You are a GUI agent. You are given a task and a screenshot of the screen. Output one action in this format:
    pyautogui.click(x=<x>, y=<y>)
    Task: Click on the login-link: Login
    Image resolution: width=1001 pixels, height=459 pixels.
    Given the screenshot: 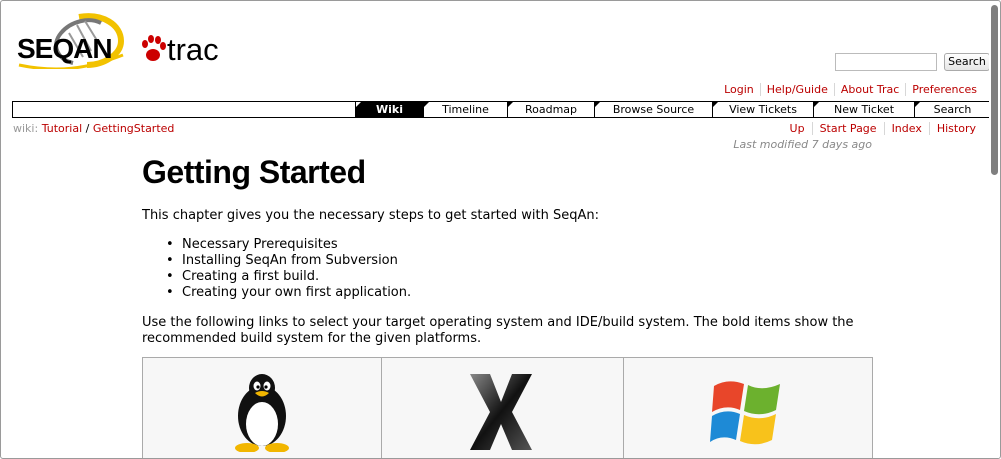 What is the action you would take?
    pyautogui.click(x=739, y=89)
    